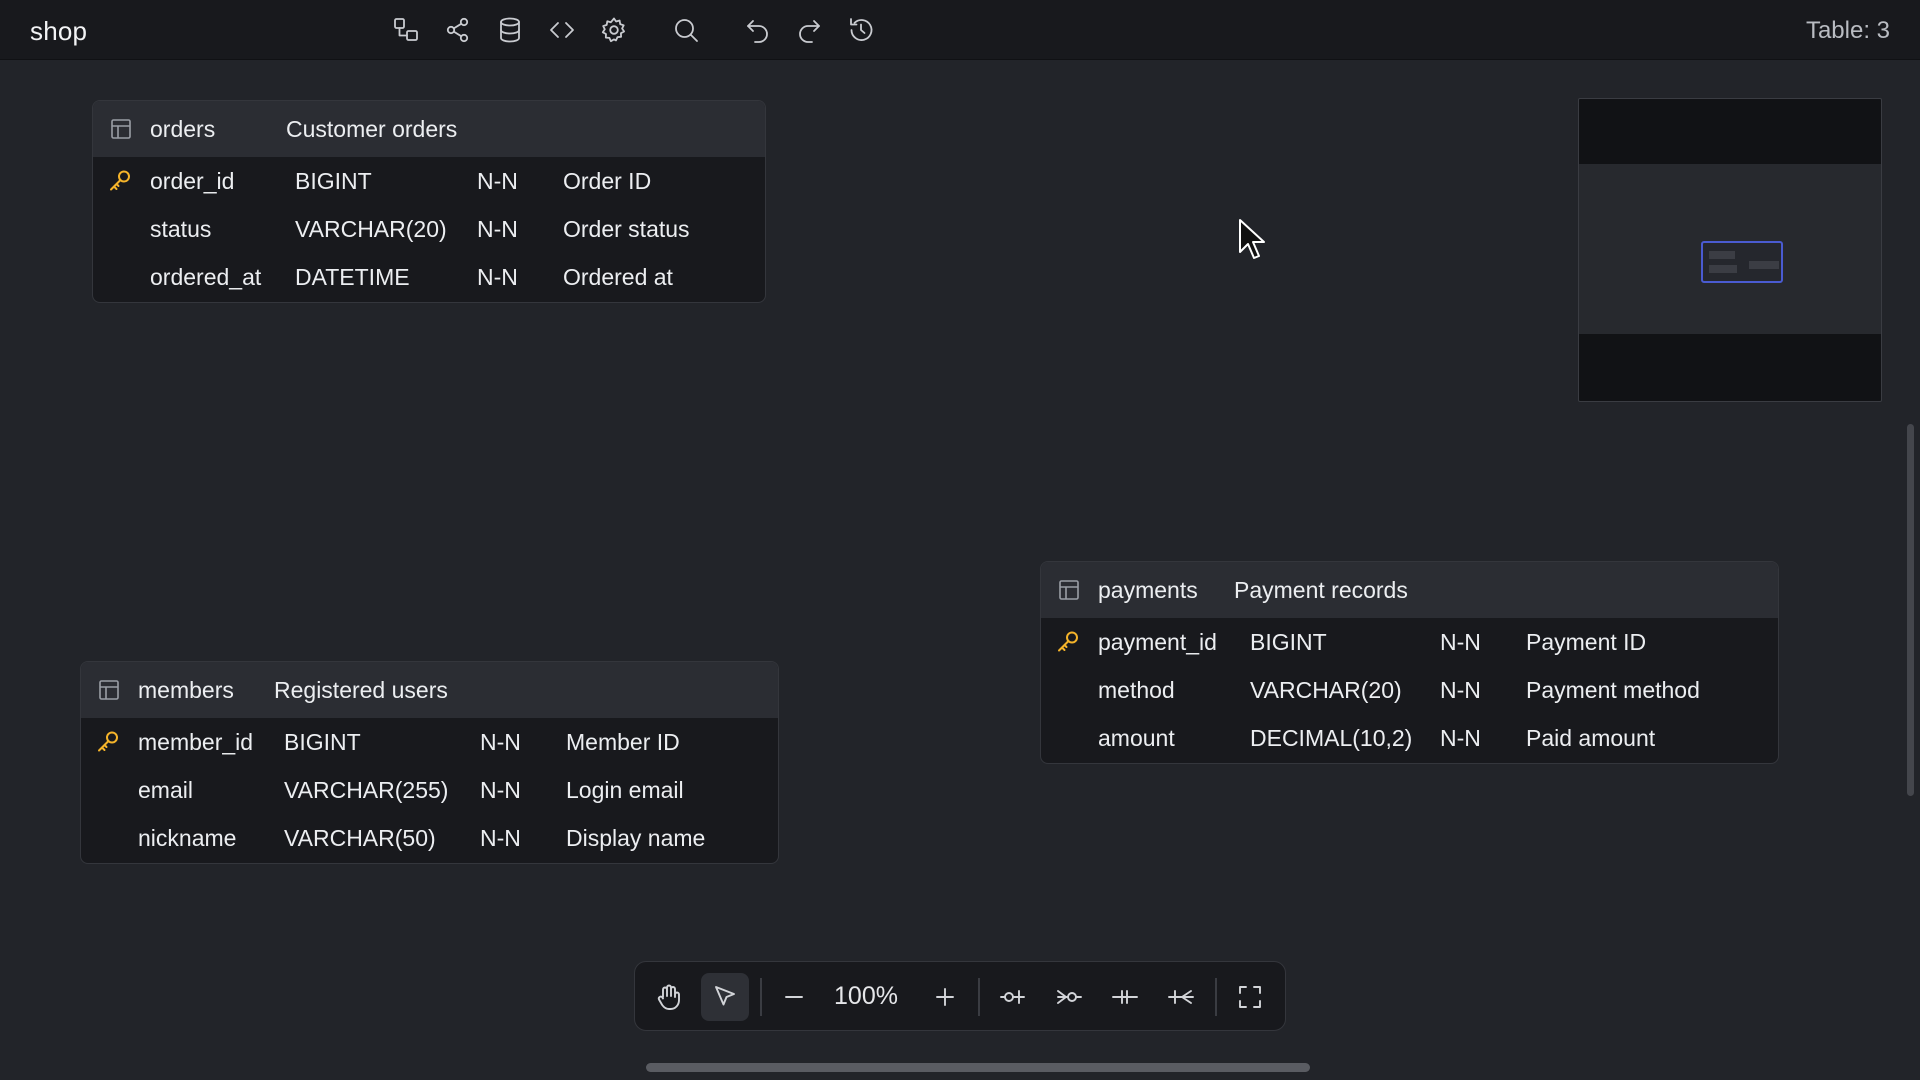 This screenshot has height=1080, width=1920. I want to click on table-name: members, so click(186, 689).